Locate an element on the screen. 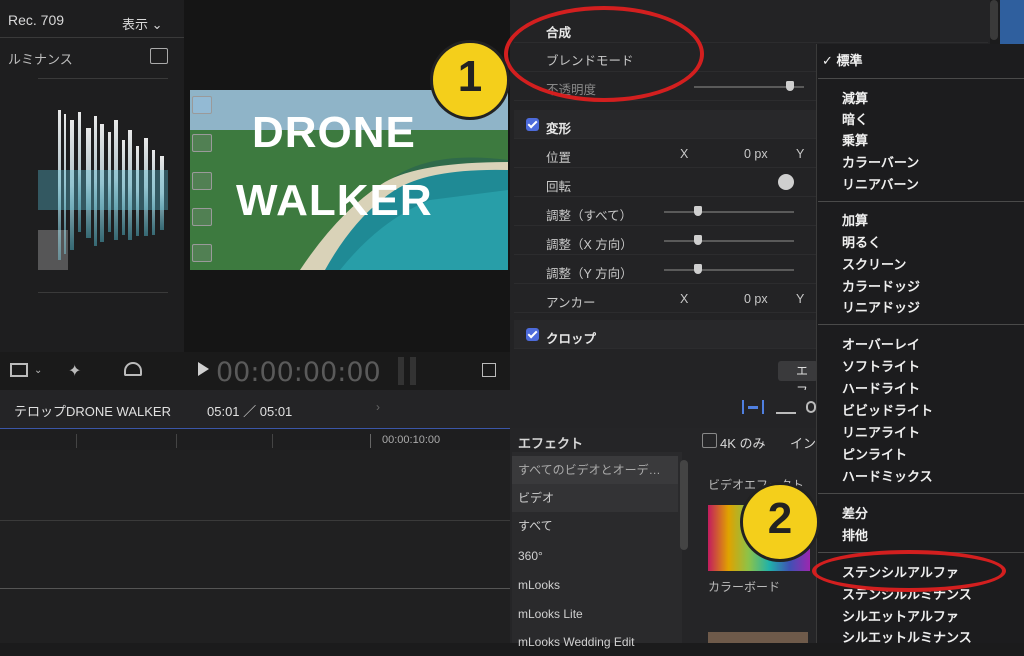  blend-mode-multiply: 乗算 is located at coordinates (855, 139).